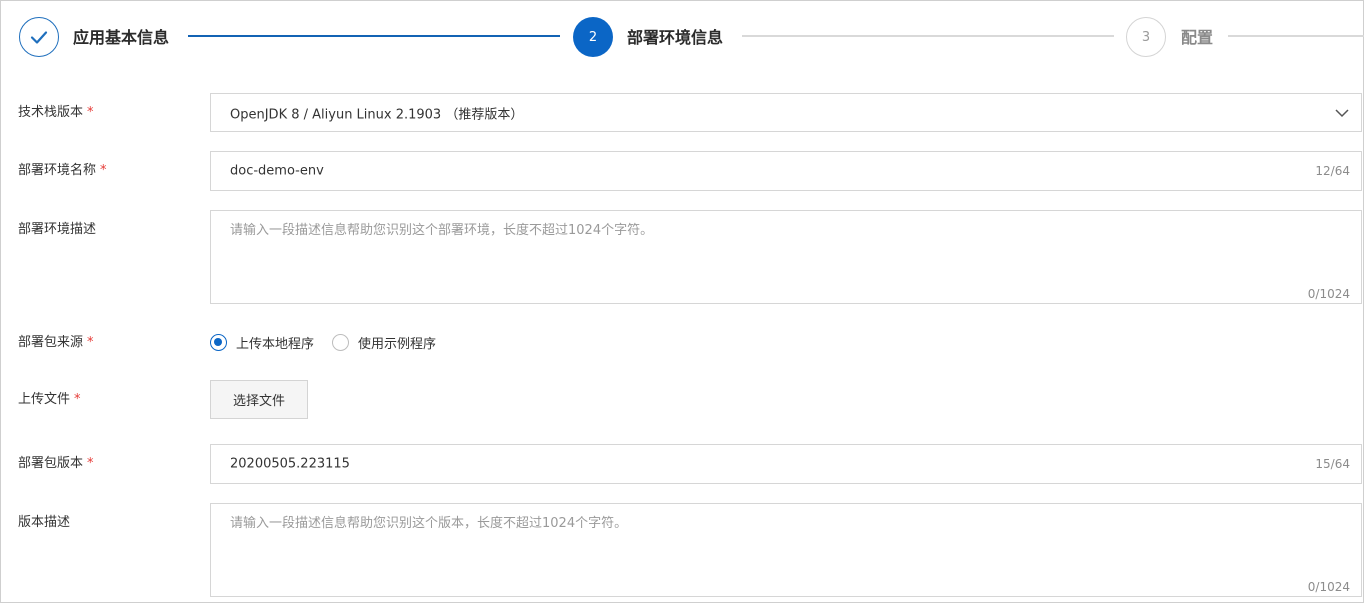 The height and width of the screenshot is (603, 1364). I want to click on package-source-label-text: 部署包来源, so click(51, 342).